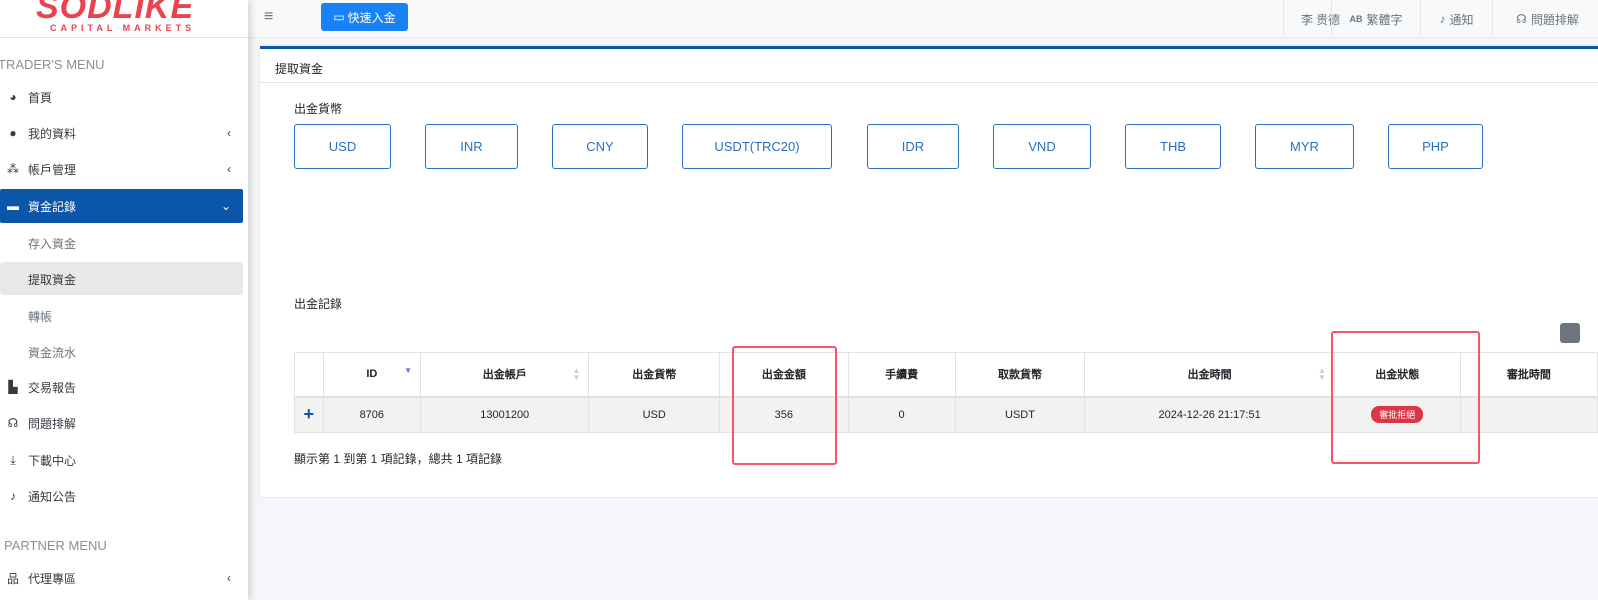 Image resolution: width=1598 pixels, height=600 pixels. What do you see at coordinates (1173, 146) in the screenshot?
I see `currency-thb-button: THB` at bounding box center [1173, 146].